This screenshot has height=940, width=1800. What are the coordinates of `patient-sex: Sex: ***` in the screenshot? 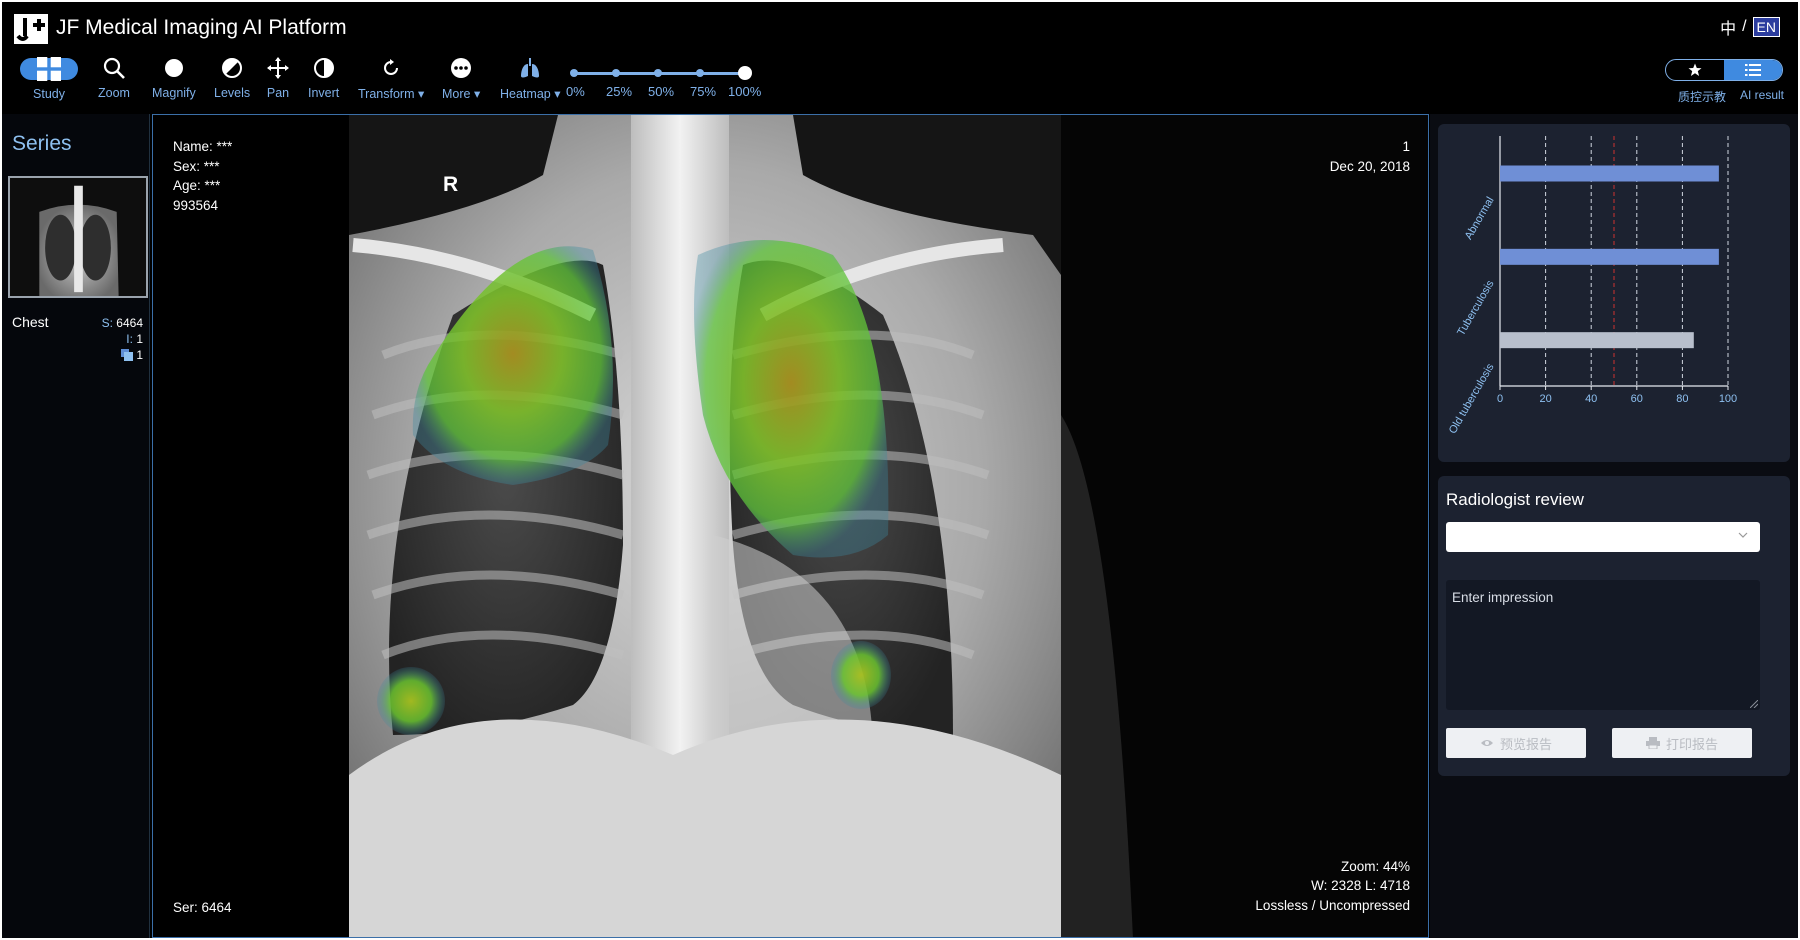 It's located at (196, 166).